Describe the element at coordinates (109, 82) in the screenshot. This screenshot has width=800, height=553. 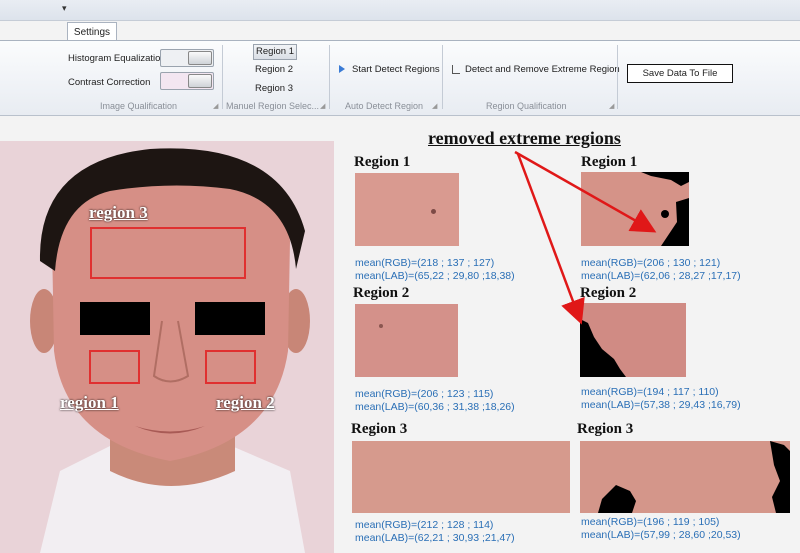
I see `contrast-correction-label: Contrast Correction` at that location.